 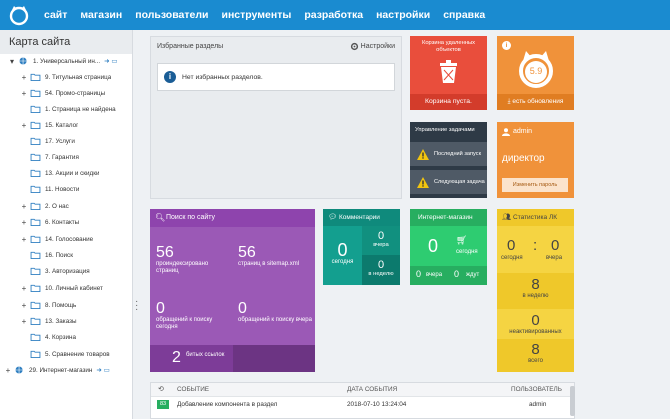 I want to click on task-last-run: Последний запуск, so click(x=448, y=154).